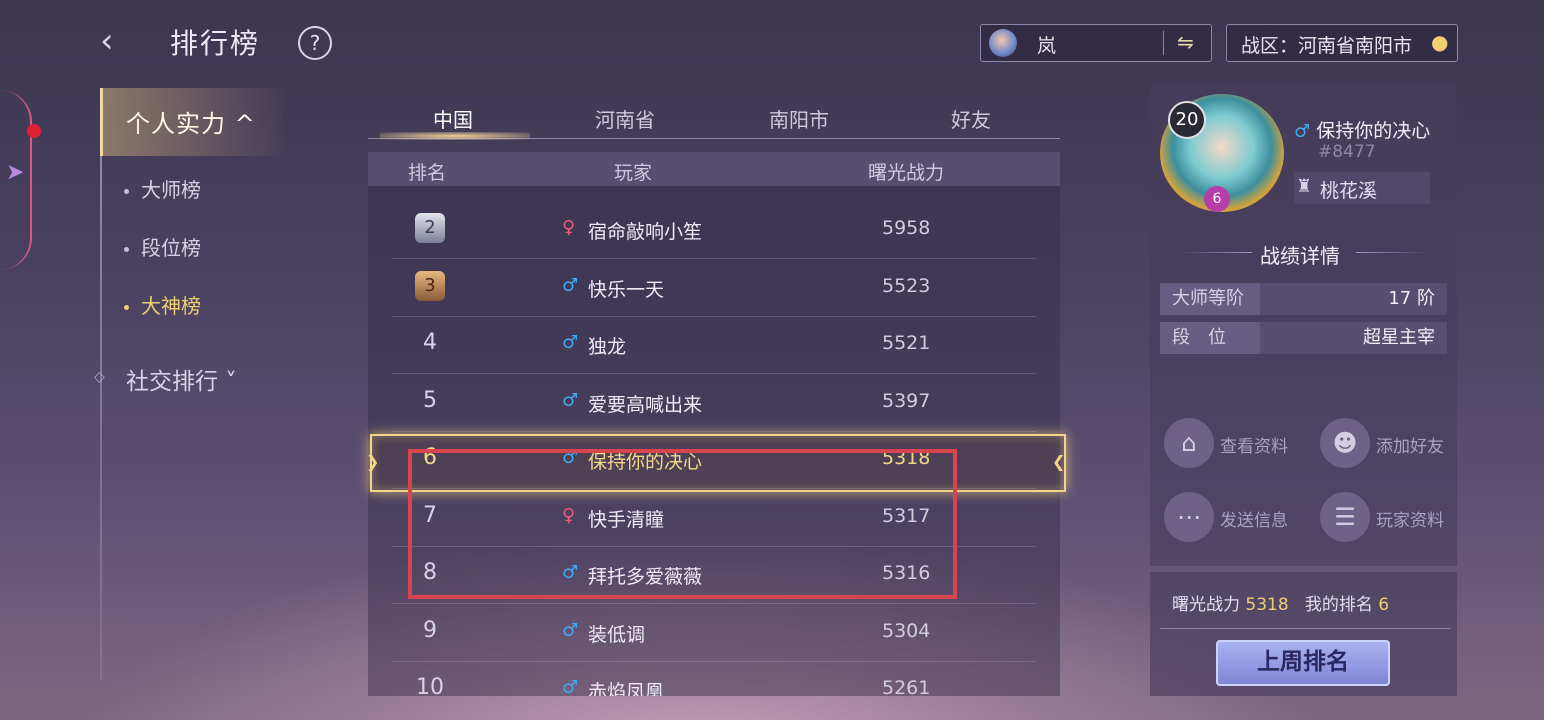  What do you see at coordinates (191, 124) in the screenshot?
I see `menu-item-personal-strength-label: 个人实力 ^` at bounding box center [191, 124].